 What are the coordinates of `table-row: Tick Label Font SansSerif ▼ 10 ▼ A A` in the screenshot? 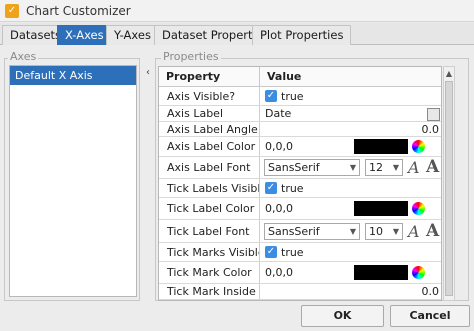 It's located at (300, 231).